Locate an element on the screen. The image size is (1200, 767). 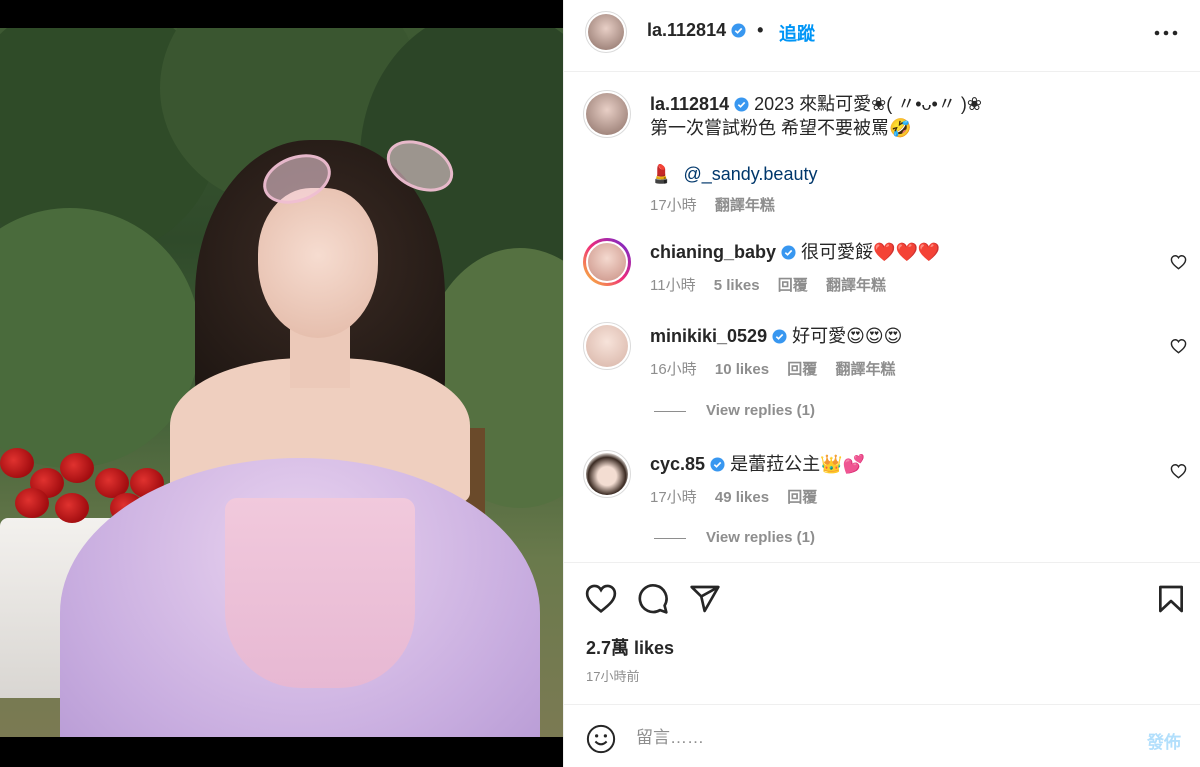
post-comment-button: 發佈 is located at coordinates (1164, 740).